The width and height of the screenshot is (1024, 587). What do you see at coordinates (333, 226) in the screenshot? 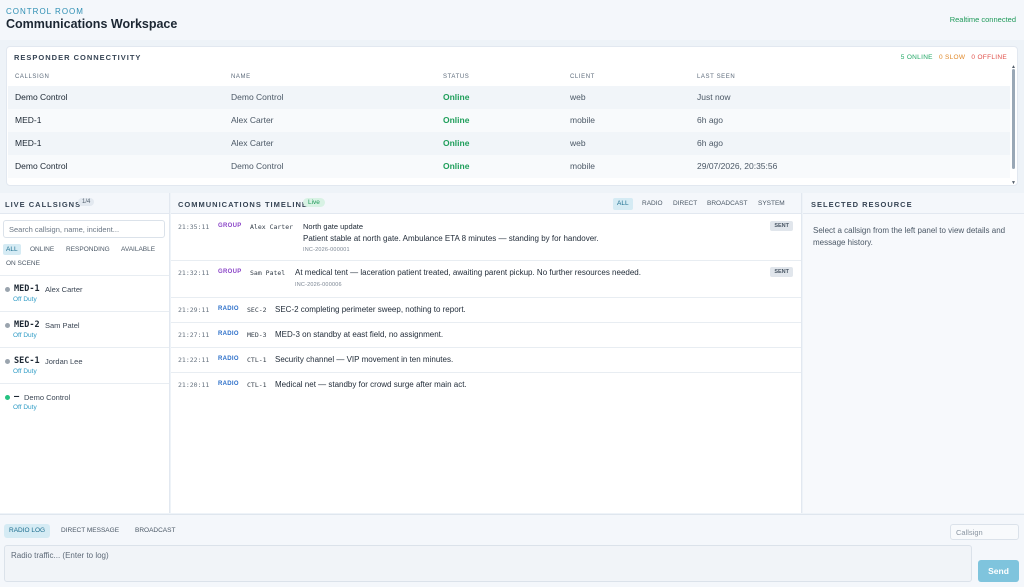
I see `entry-subject: North gate update` at bounding box center [333, 226].